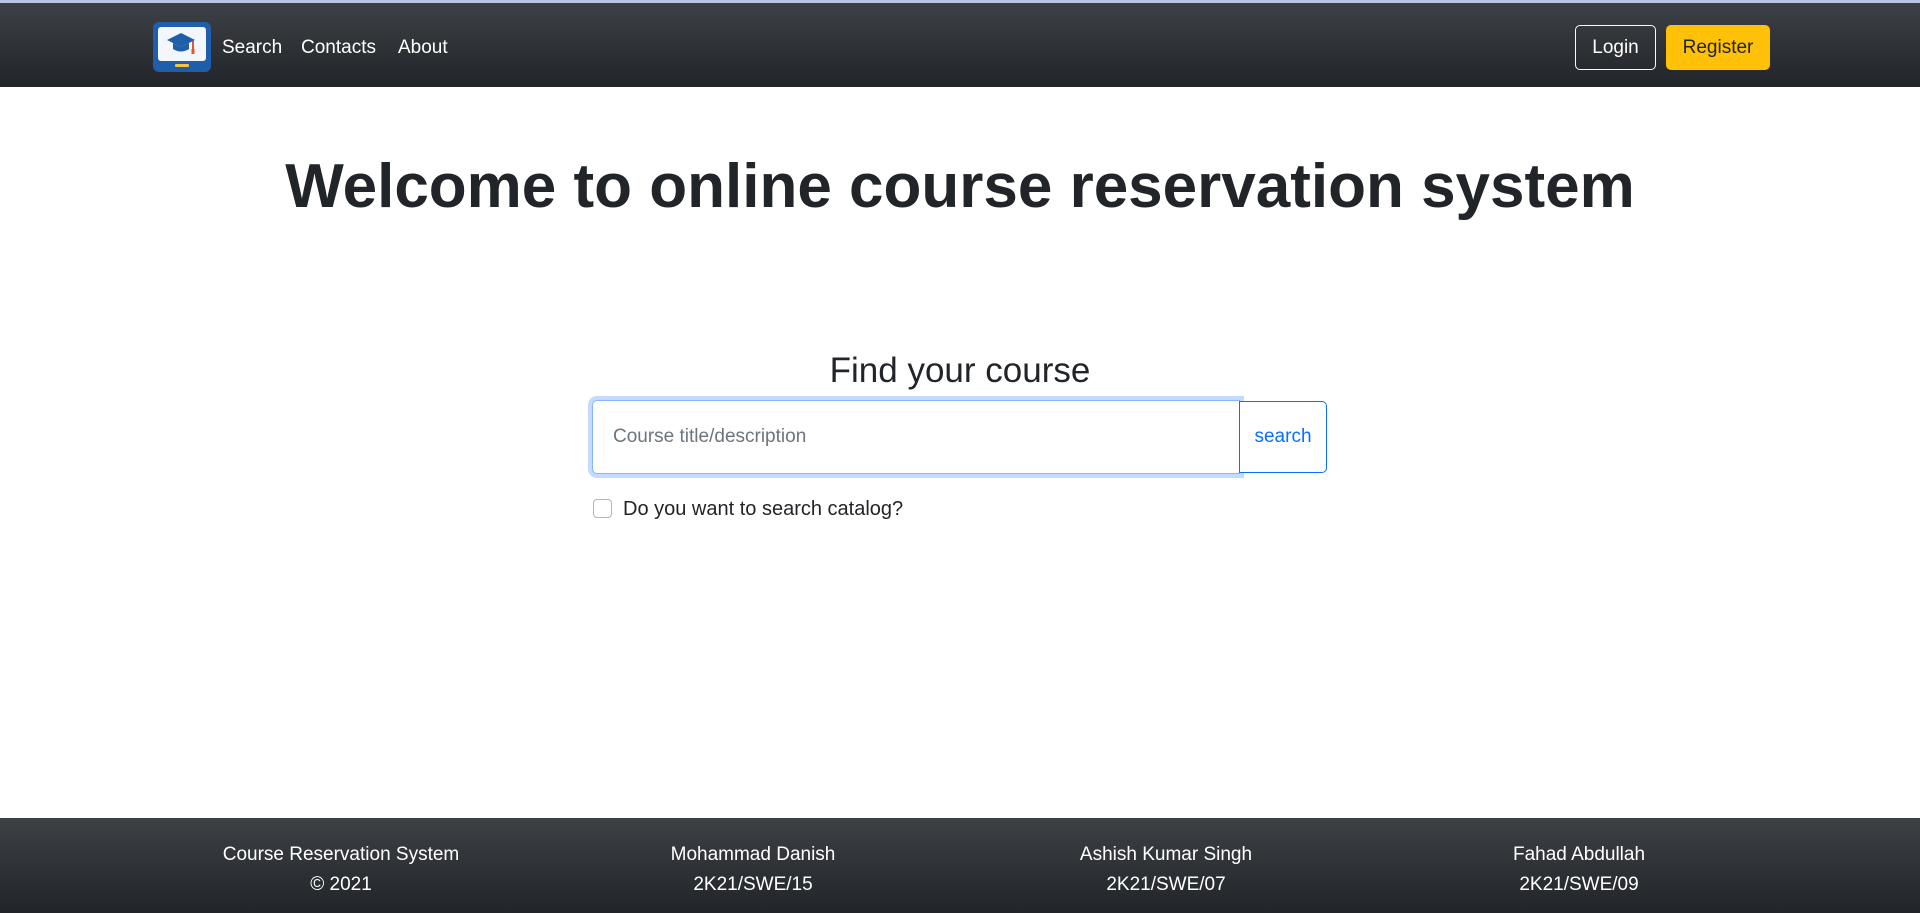 The height and width of the screenshot is (913, 1920). Describe the element at coordinates (423, 48) in the screenshot. I see `nav-link-about: About` at that location.